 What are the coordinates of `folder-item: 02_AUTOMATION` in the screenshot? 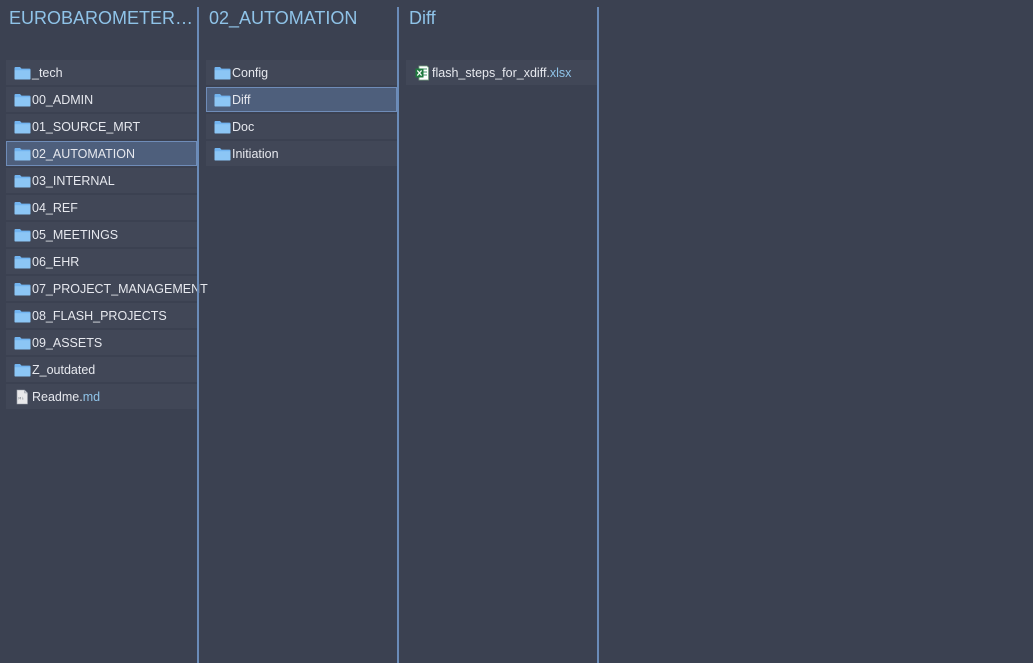 It's located at (101, 153).